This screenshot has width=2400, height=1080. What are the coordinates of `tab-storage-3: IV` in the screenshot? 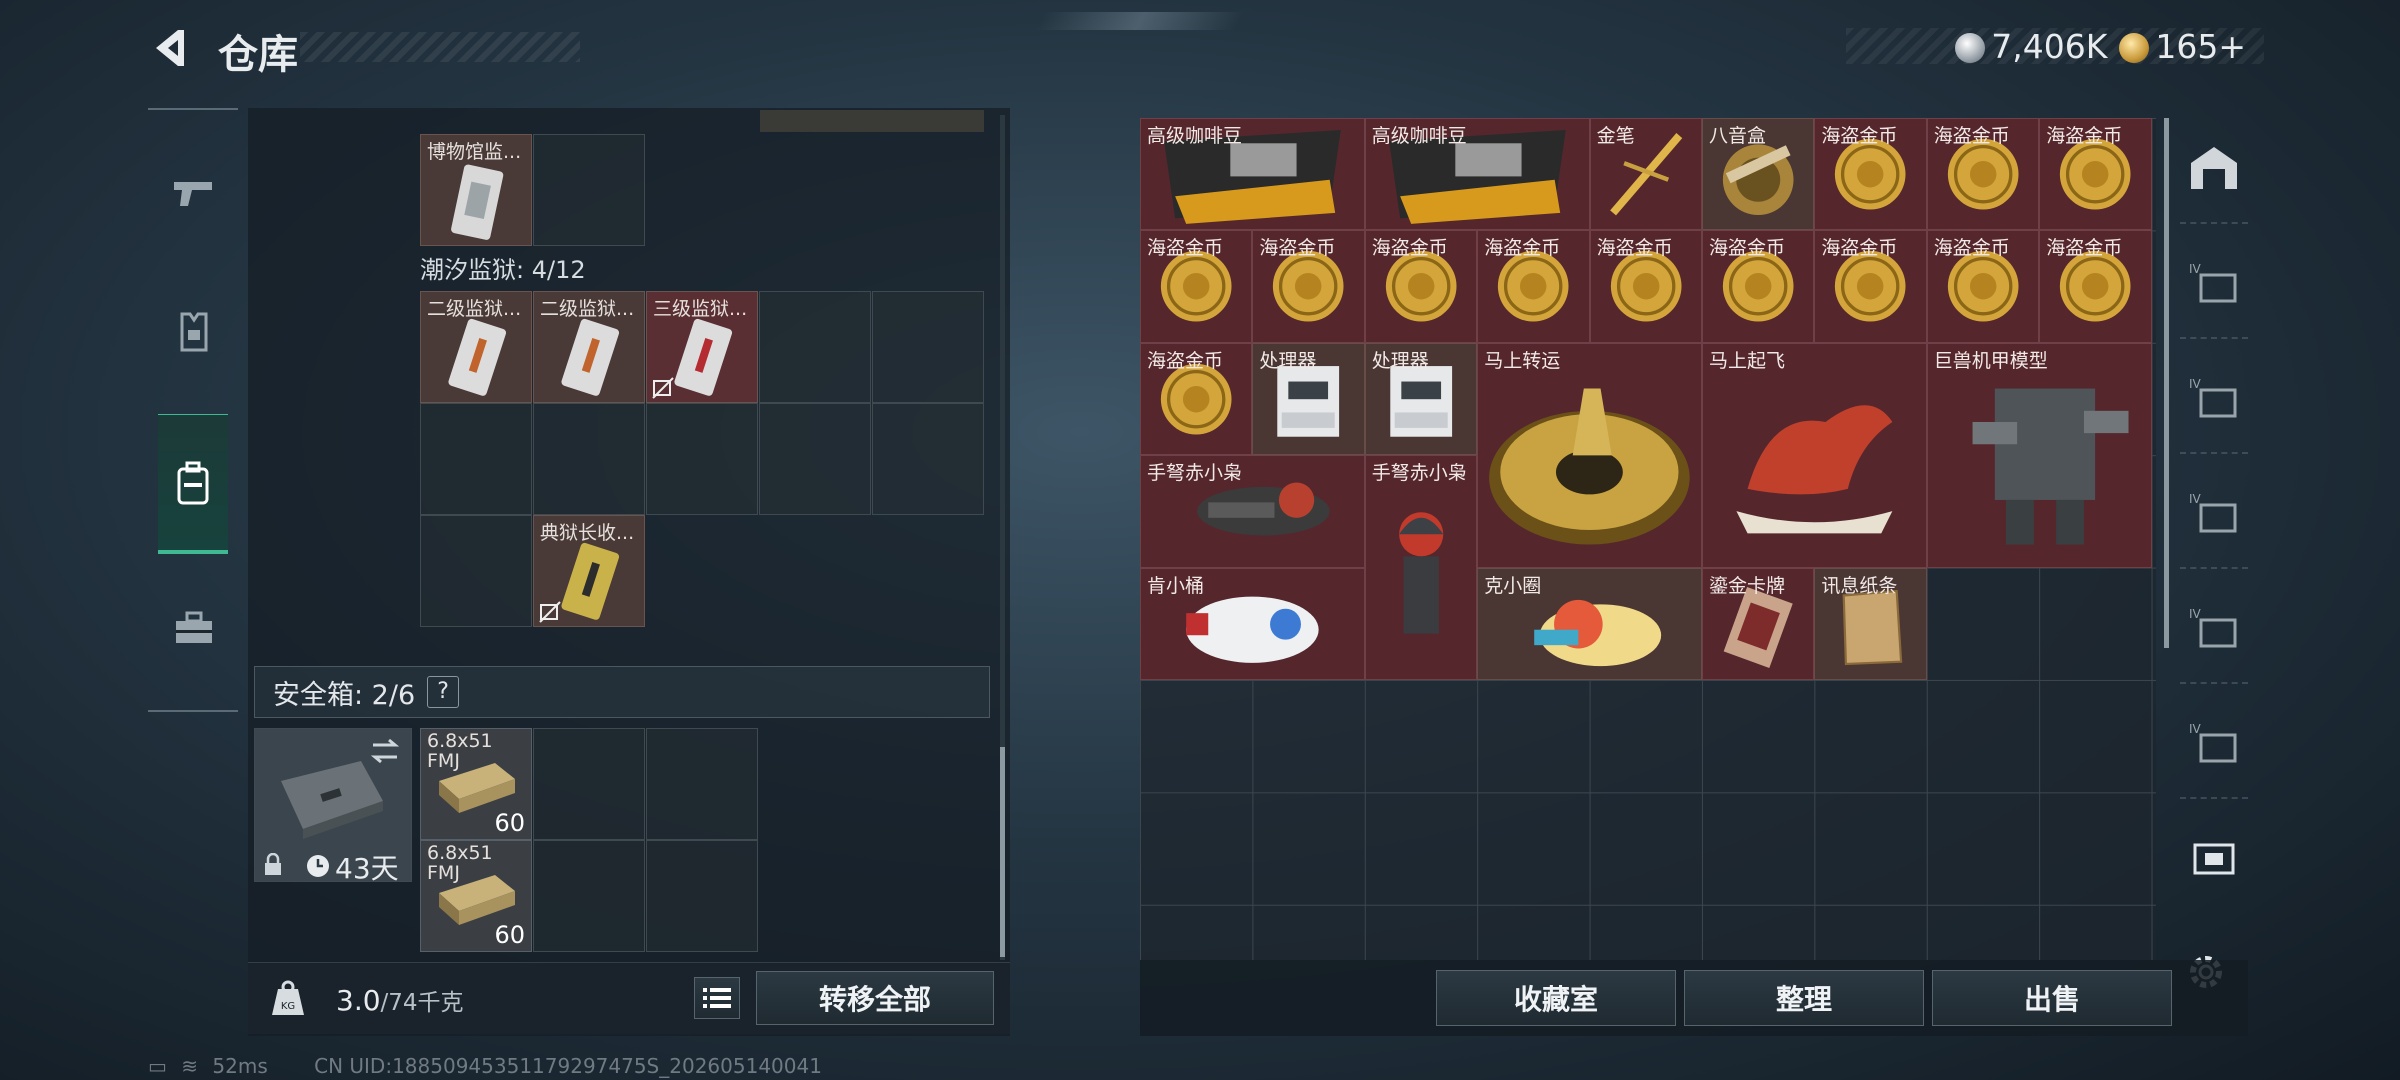 It's located at (2214, 514).